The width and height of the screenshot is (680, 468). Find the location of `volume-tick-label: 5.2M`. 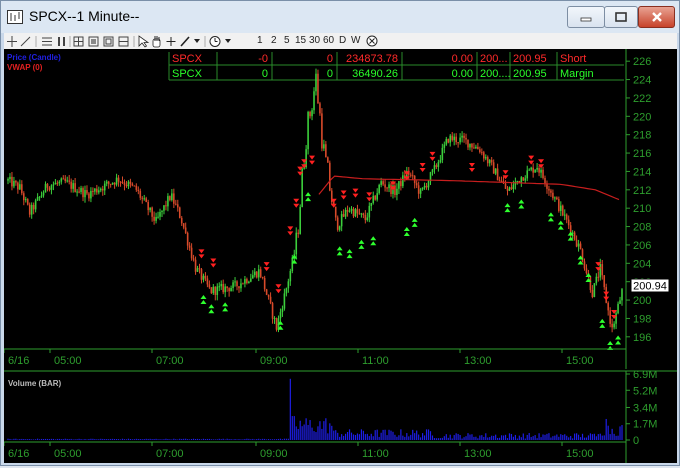

volume-tick-label: 5.2M is located at coordinates (645, 391).